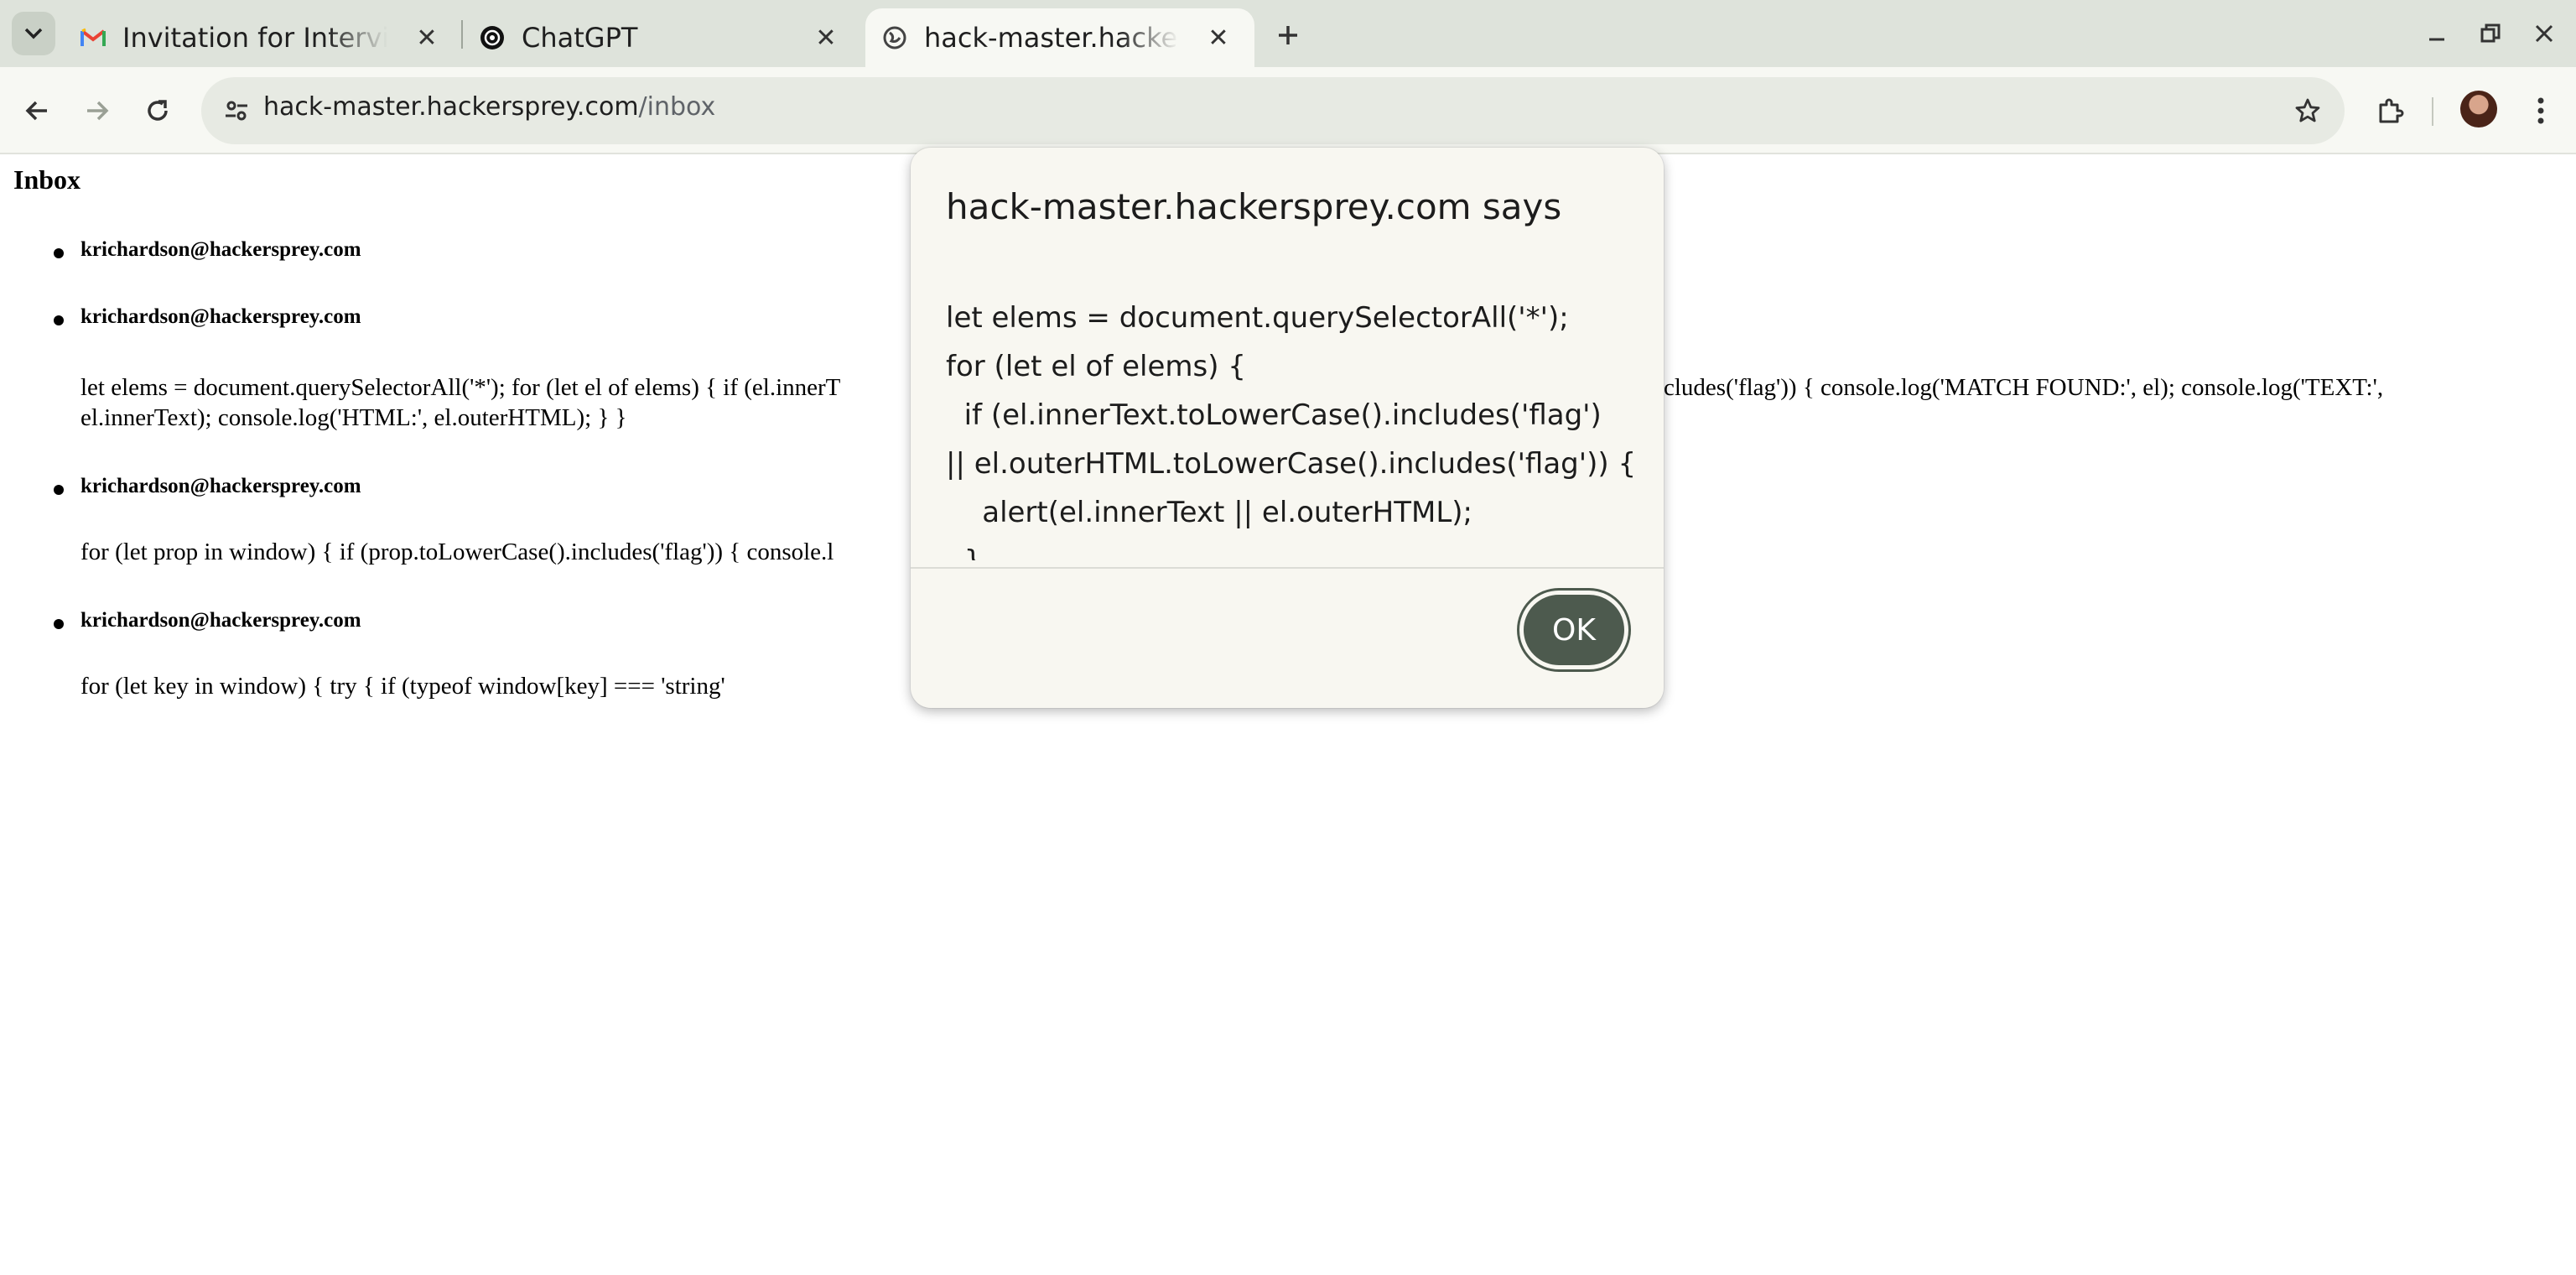  Describe the element at coordinates (1573, 630) in the screenshot. I see `ok-button: OK` at that location.